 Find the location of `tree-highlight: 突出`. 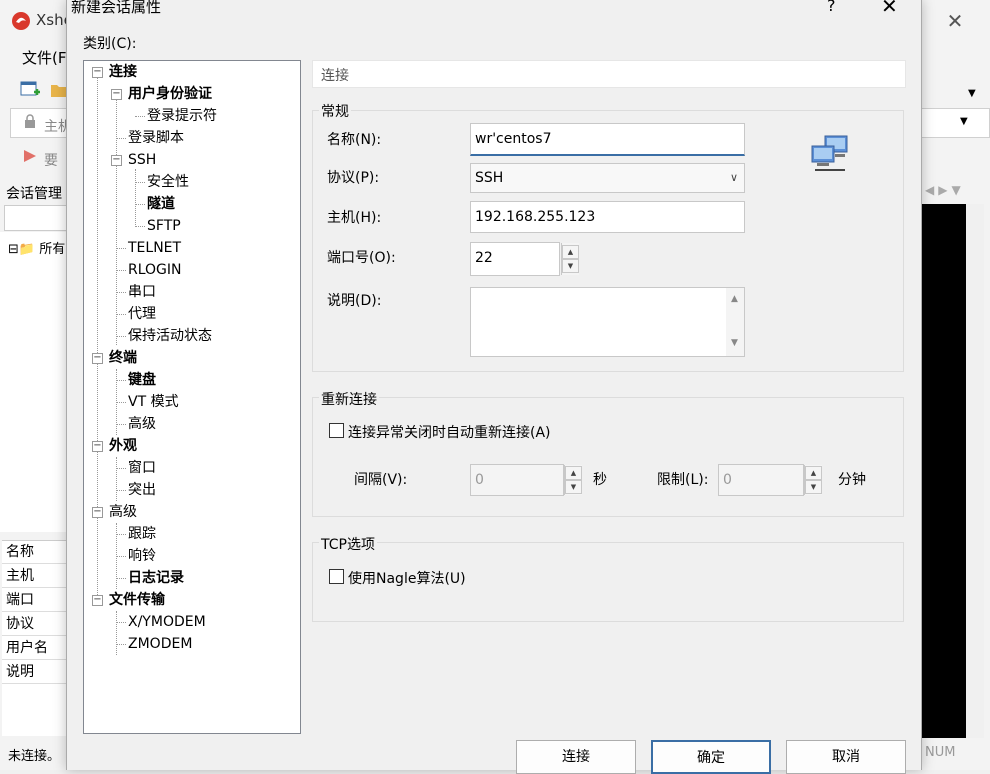

tree-highlight: 突出 is located at coordinates (142, 490).